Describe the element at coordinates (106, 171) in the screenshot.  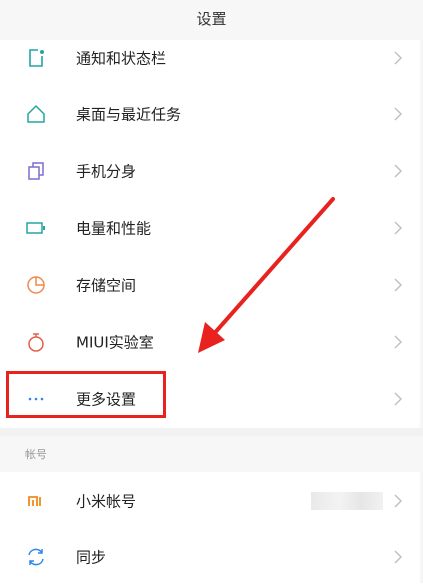
I see `settings-item-label: 手机分身` at that location.